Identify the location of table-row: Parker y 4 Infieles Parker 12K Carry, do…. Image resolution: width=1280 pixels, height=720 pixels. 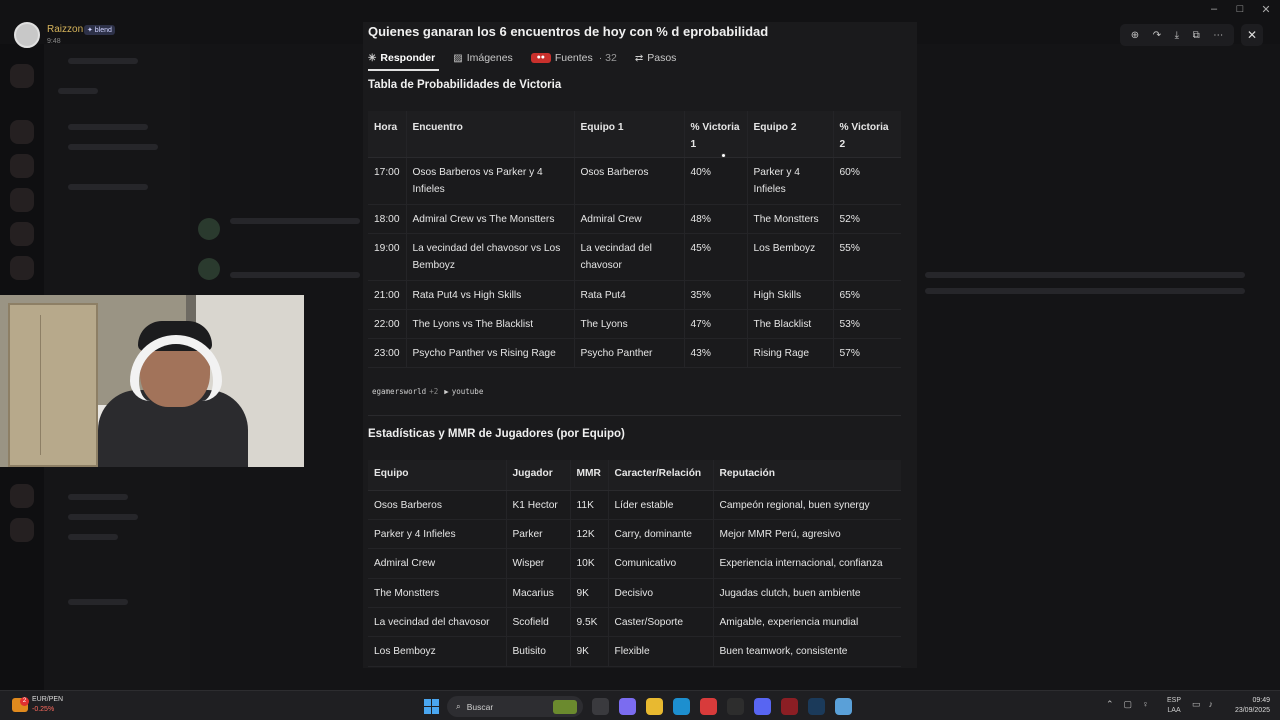
(634, 534).